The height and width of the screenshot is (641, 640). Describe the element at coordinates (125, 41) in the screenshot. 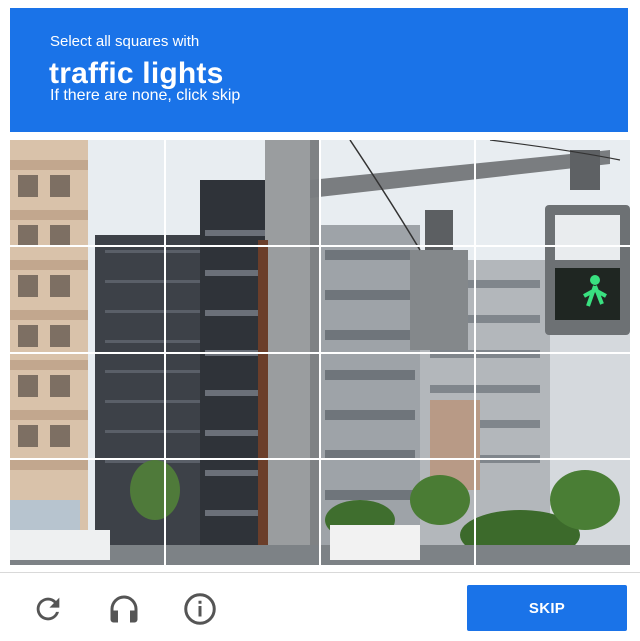

I see `instruction-text: Select all squares with` at that location.